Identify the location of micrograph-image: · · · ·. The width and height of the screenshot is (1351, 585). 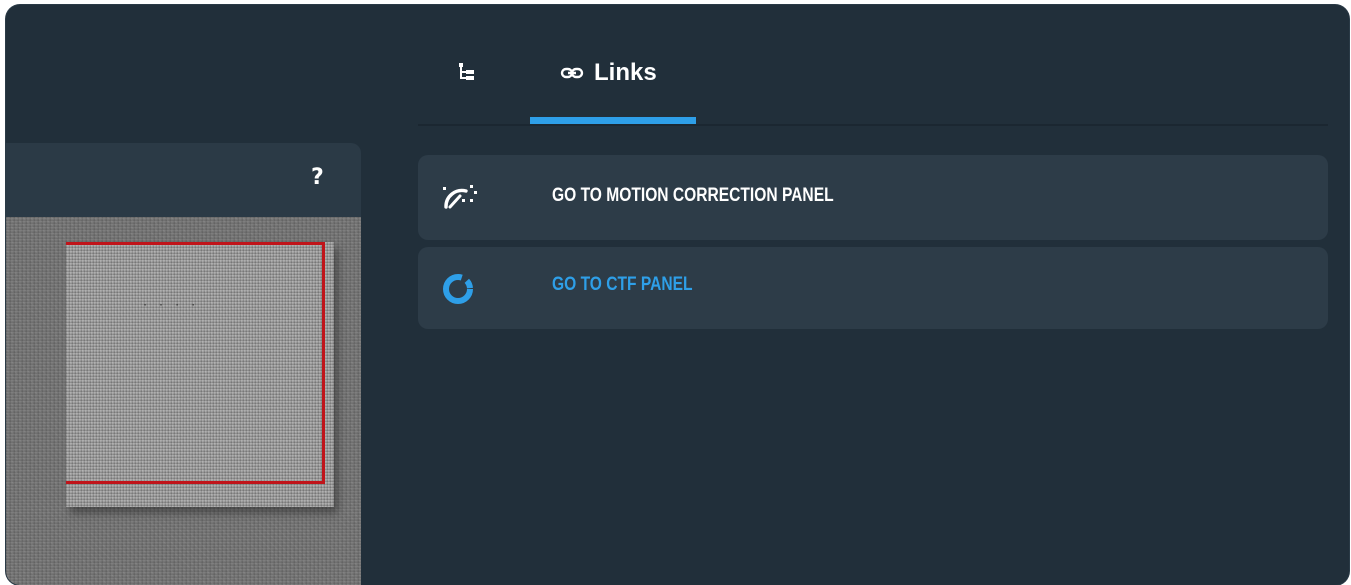
(200, 374).